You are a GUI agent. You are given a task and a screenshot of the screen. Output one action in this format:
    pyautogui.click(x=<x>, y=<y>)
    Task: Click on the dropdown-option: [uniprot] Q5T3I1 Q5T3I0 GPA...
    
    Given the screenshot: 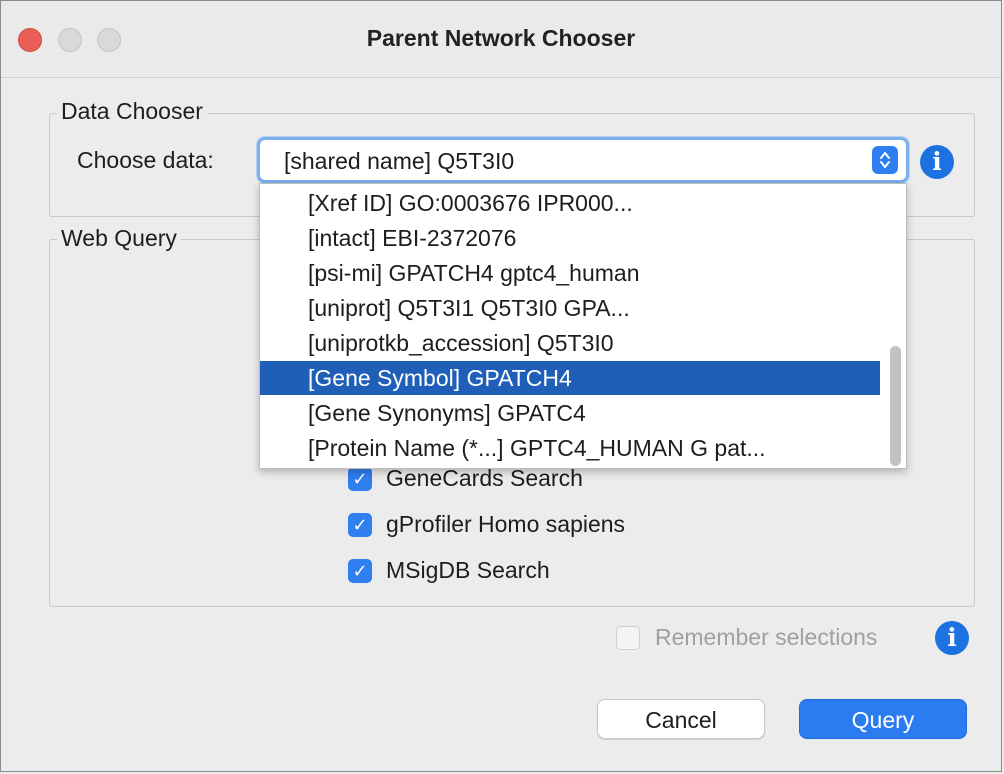 What is the action you would take?
    pyautogui.click(x=570, y=308)
    